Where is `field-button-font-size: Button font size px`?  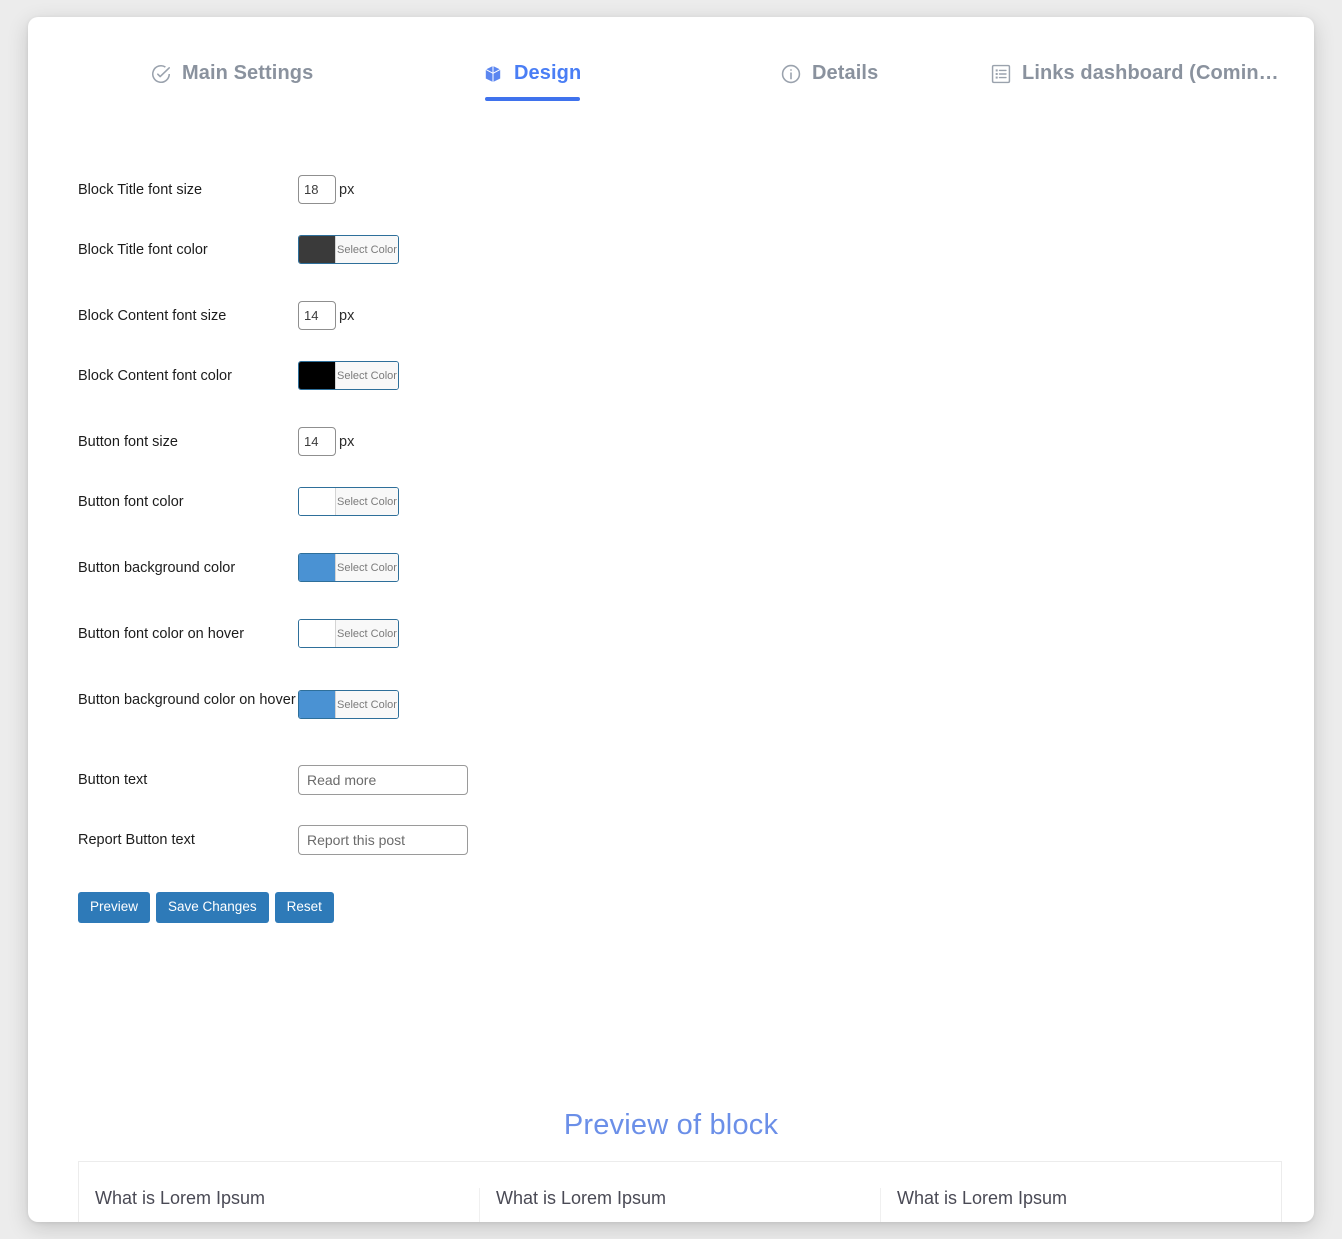
field-button-font-size: Button font size px is located at coordinates (216, 441).